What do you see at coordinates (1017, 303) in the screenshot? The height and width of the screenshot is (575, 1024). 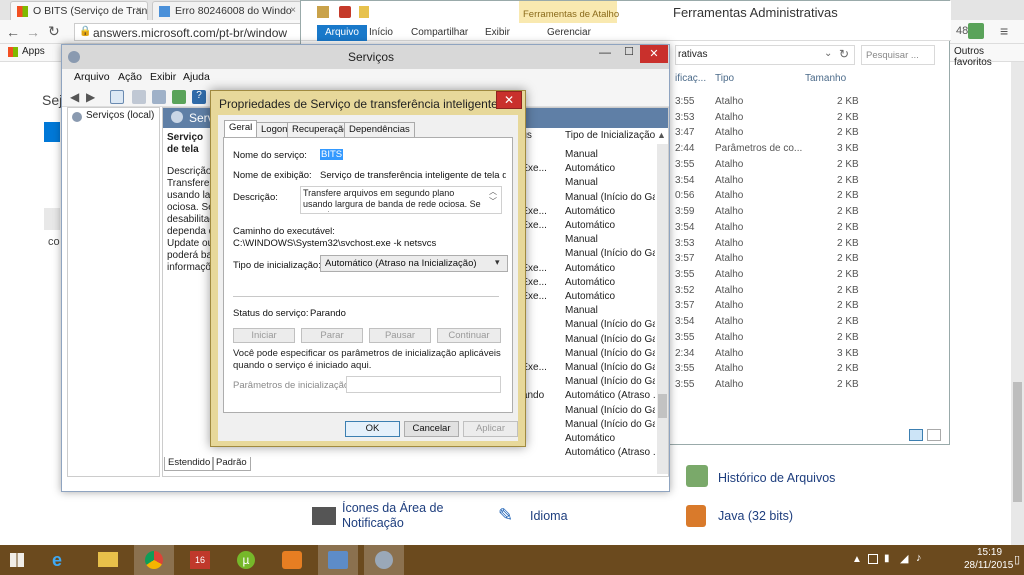 I see `page-scrollbar` at bounding box center [1017, 303].